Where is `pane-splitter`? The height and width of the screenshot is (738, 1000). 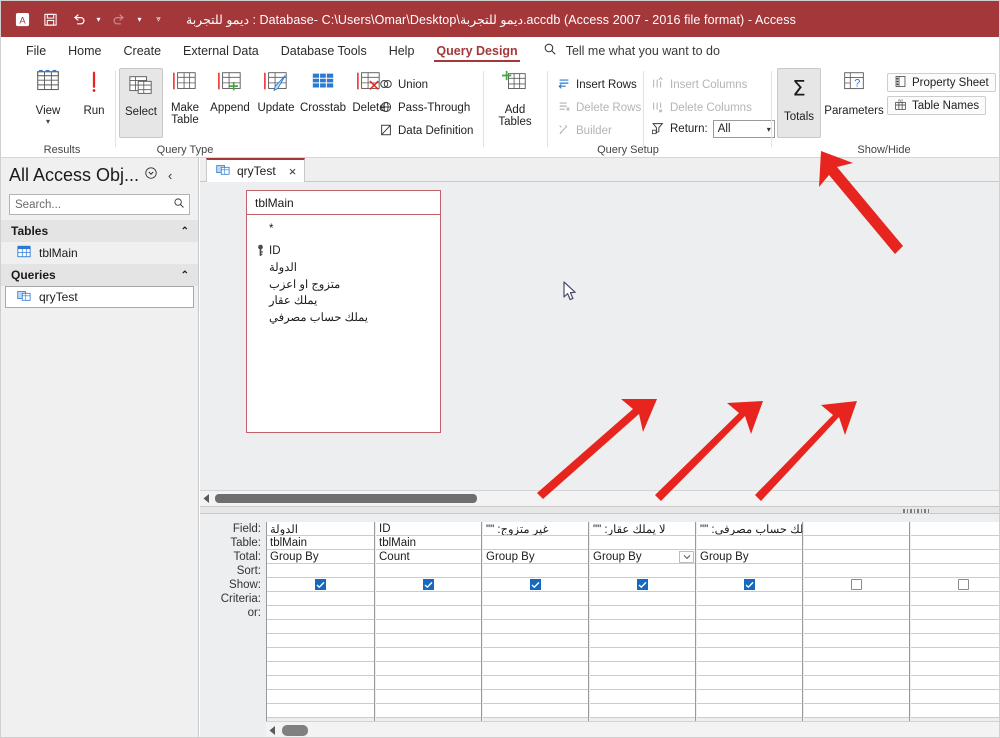 pane-splitter is located at coordinates (599, 510).